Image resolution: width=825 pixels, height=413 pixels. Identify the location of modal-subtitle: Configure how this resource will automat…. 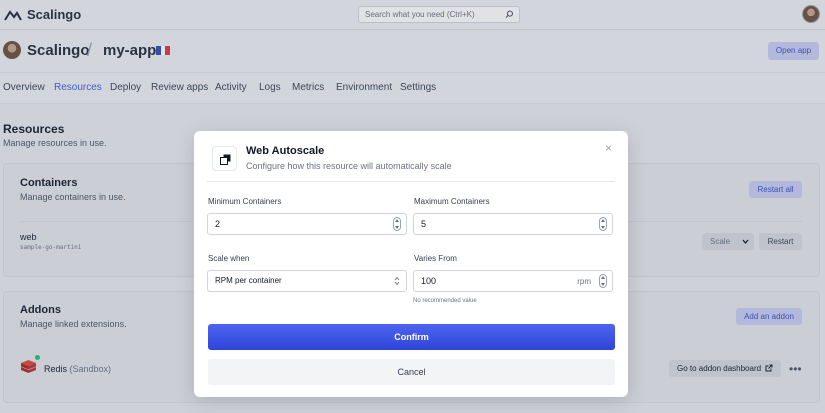
(349, 166).